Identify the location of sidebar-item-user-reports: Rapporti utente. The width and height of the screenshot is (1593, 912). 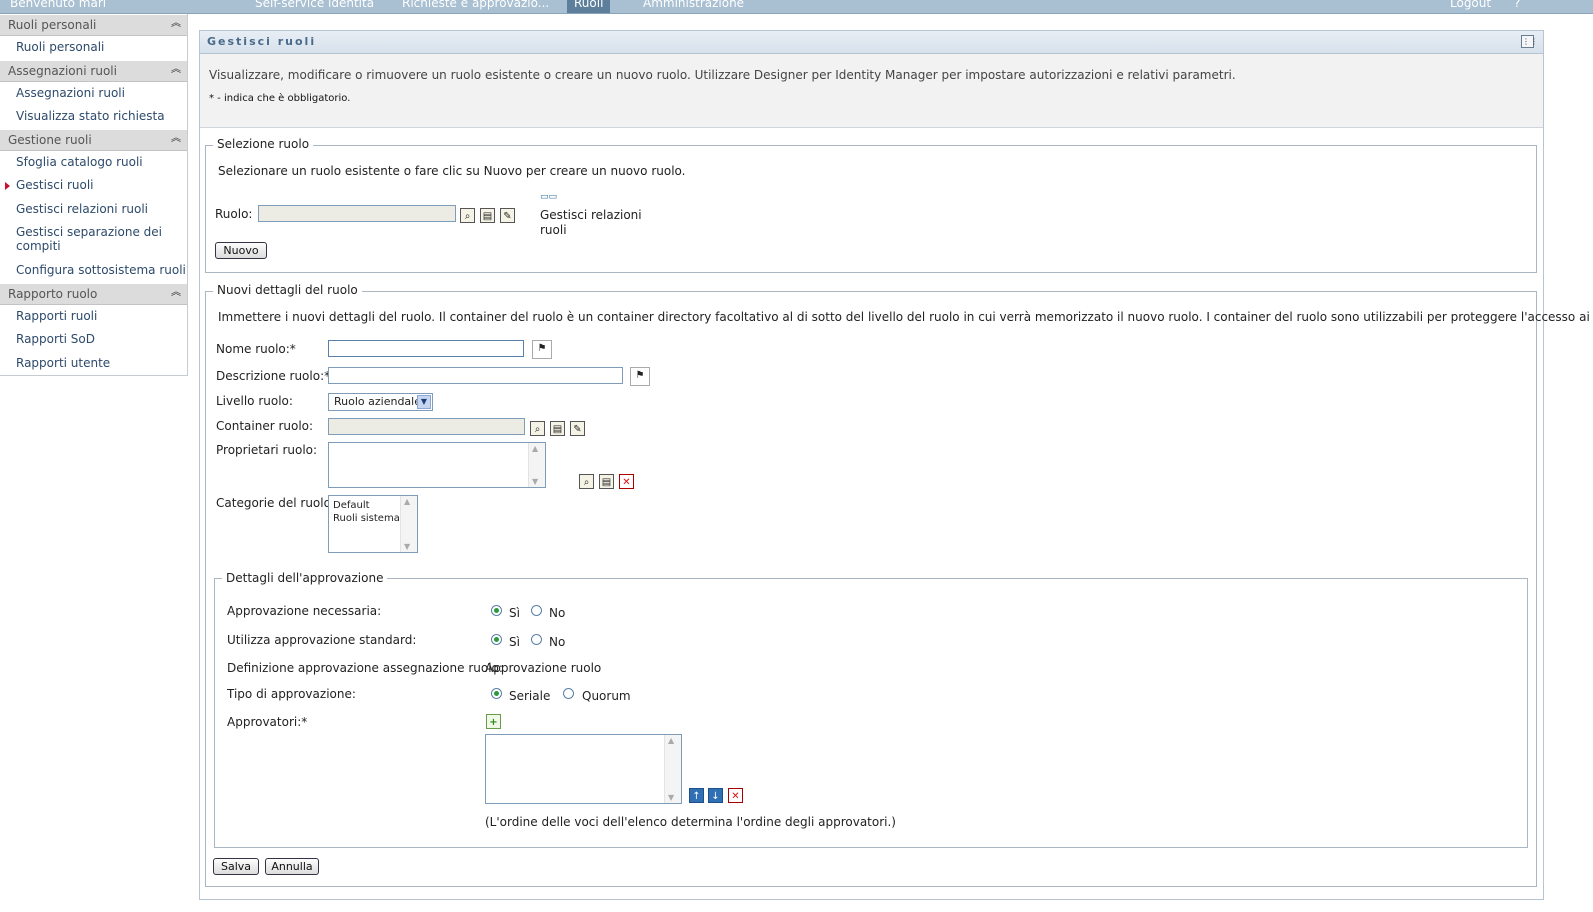
(93, 364).